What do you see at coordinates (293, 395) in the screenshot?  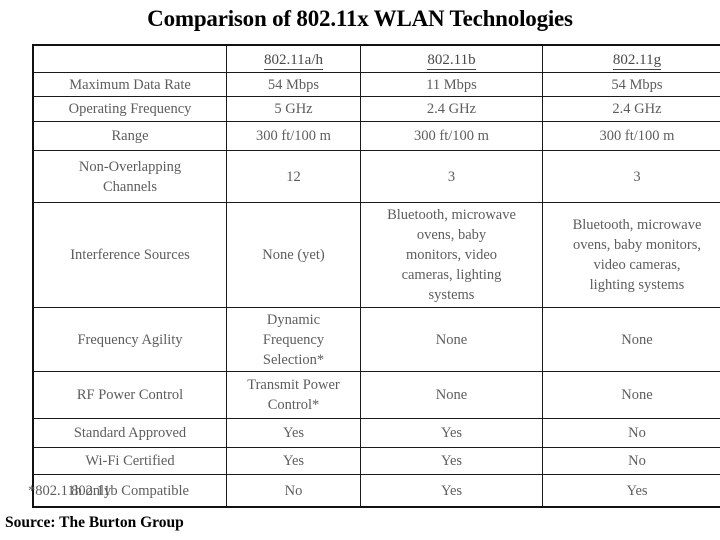 I see `cell-rf-power-control-80211a: Transmit Power Control*` at bounding box center [293, 395].